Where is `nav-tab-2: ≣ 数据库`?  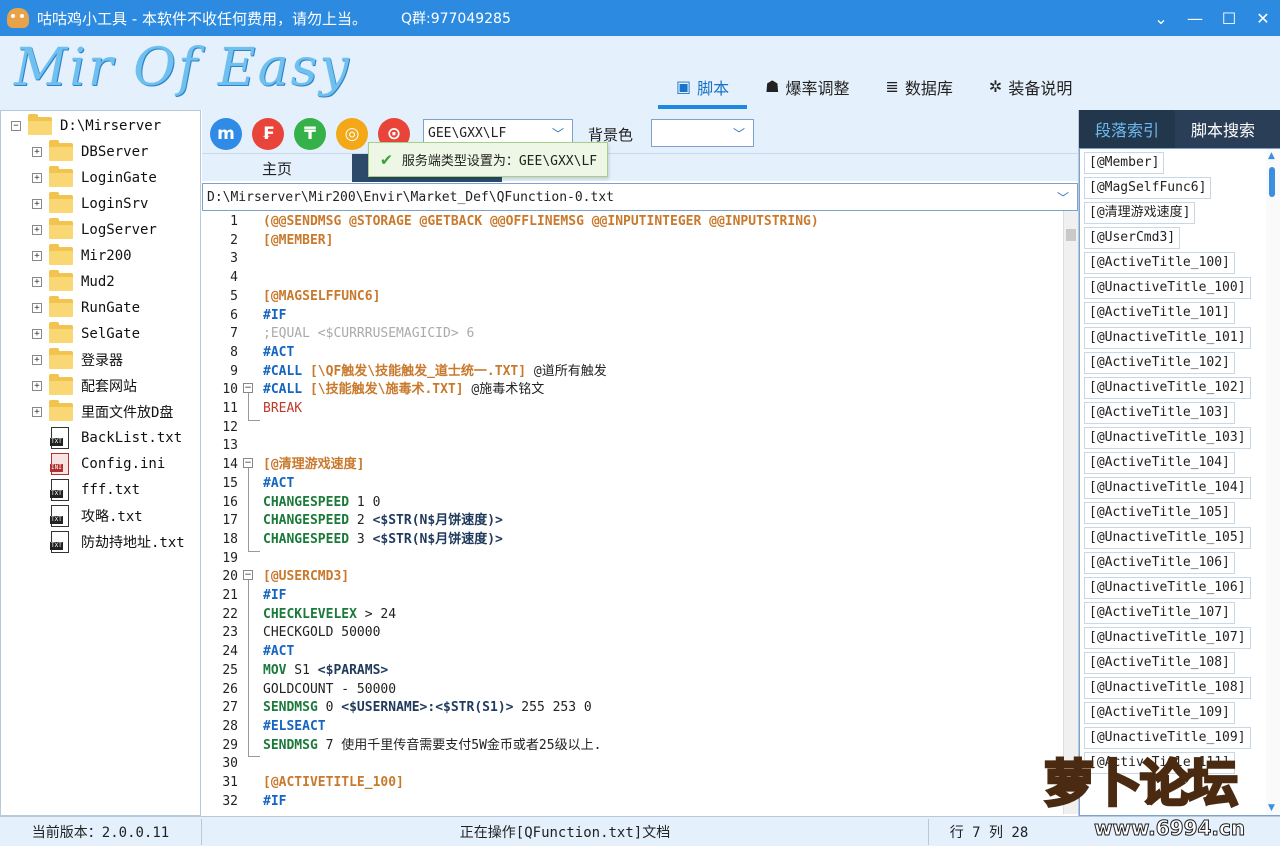 nav-tab-2: ≣ 数据库 is located at coordinates (919, 86).